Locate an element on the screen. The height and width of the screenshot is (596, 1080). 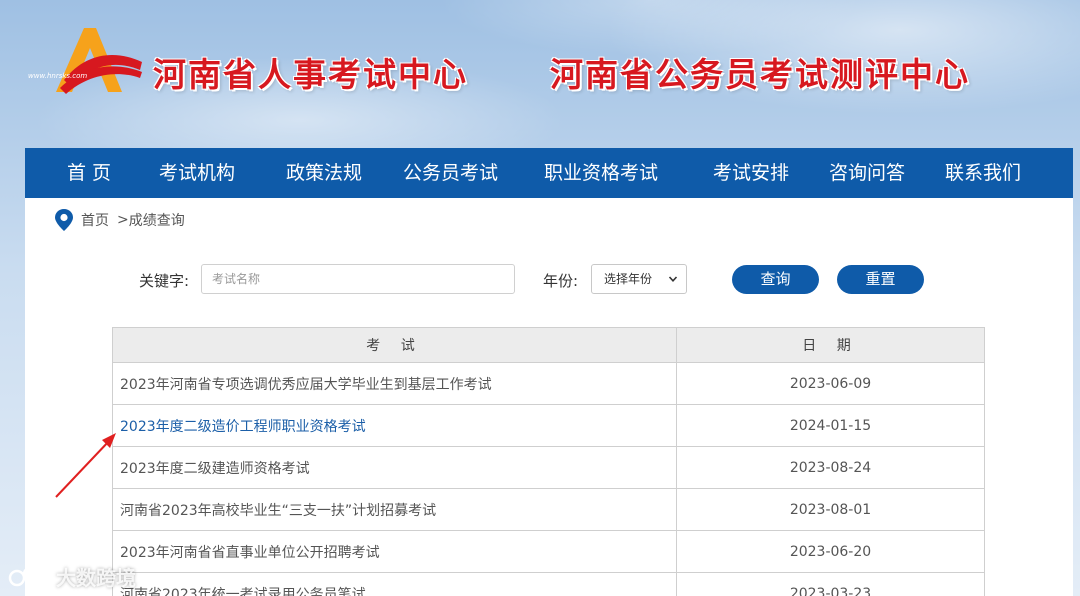
red-arrow-icon is located at coordinates (85, 465).